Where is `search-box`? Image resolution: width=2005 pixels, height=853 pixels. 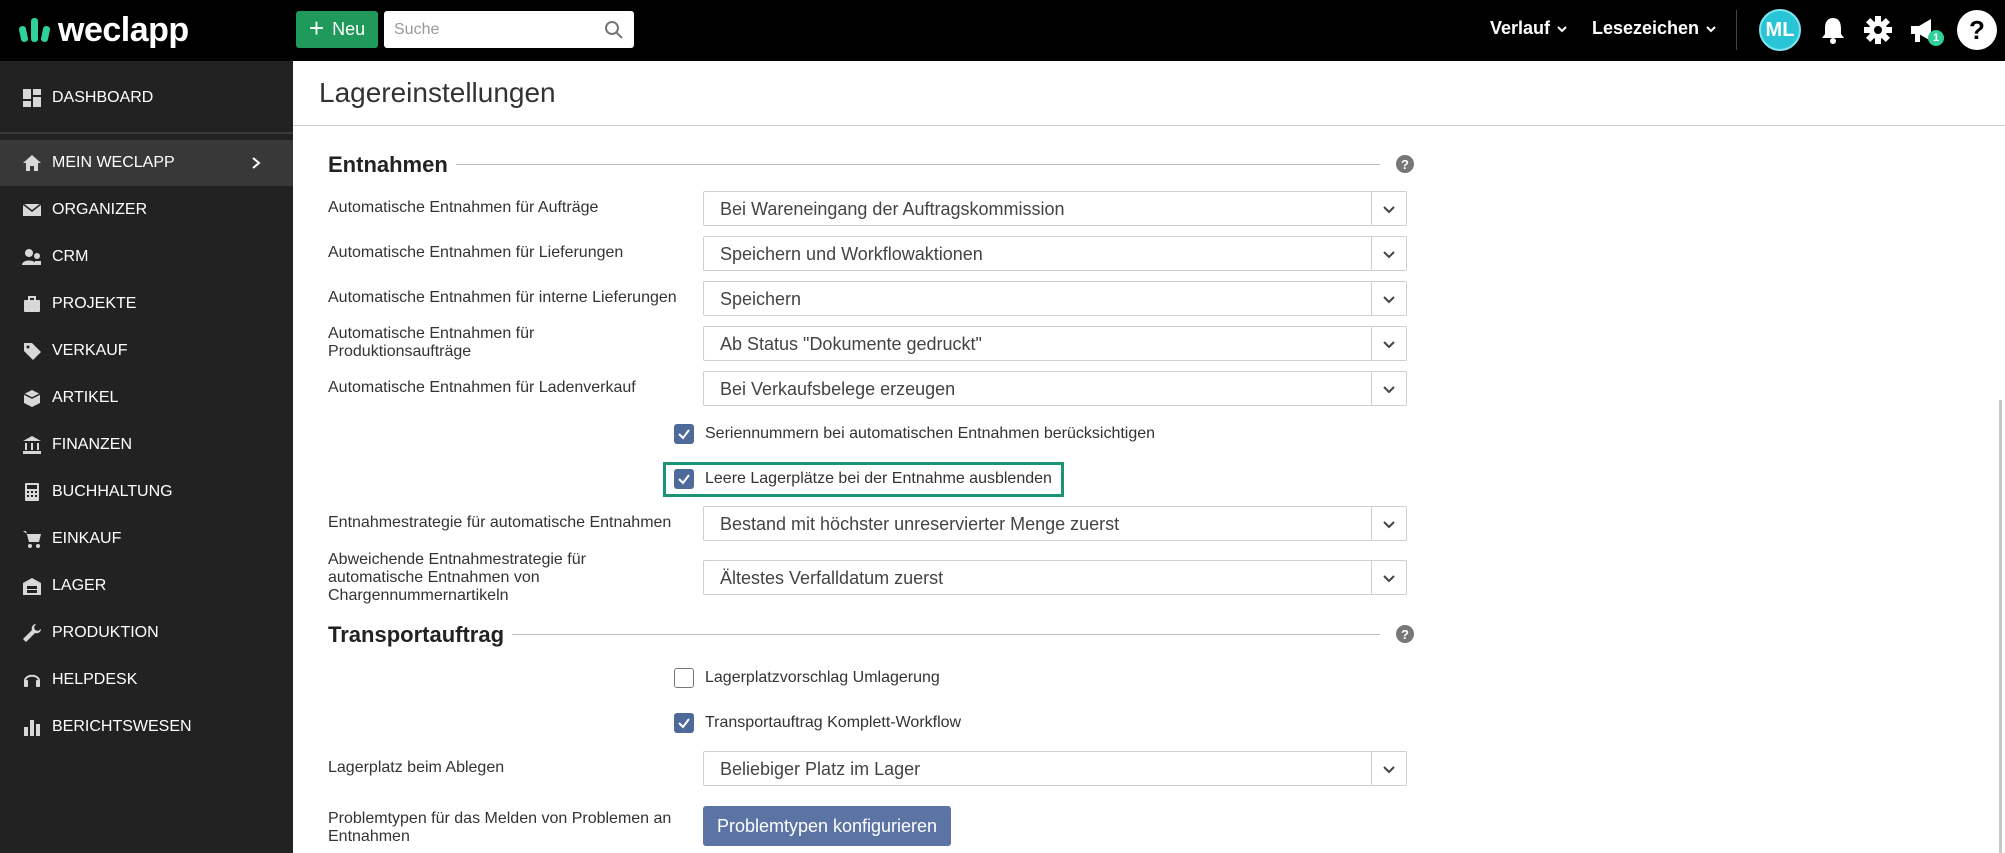
search-box is located at coordinates (509, 29).